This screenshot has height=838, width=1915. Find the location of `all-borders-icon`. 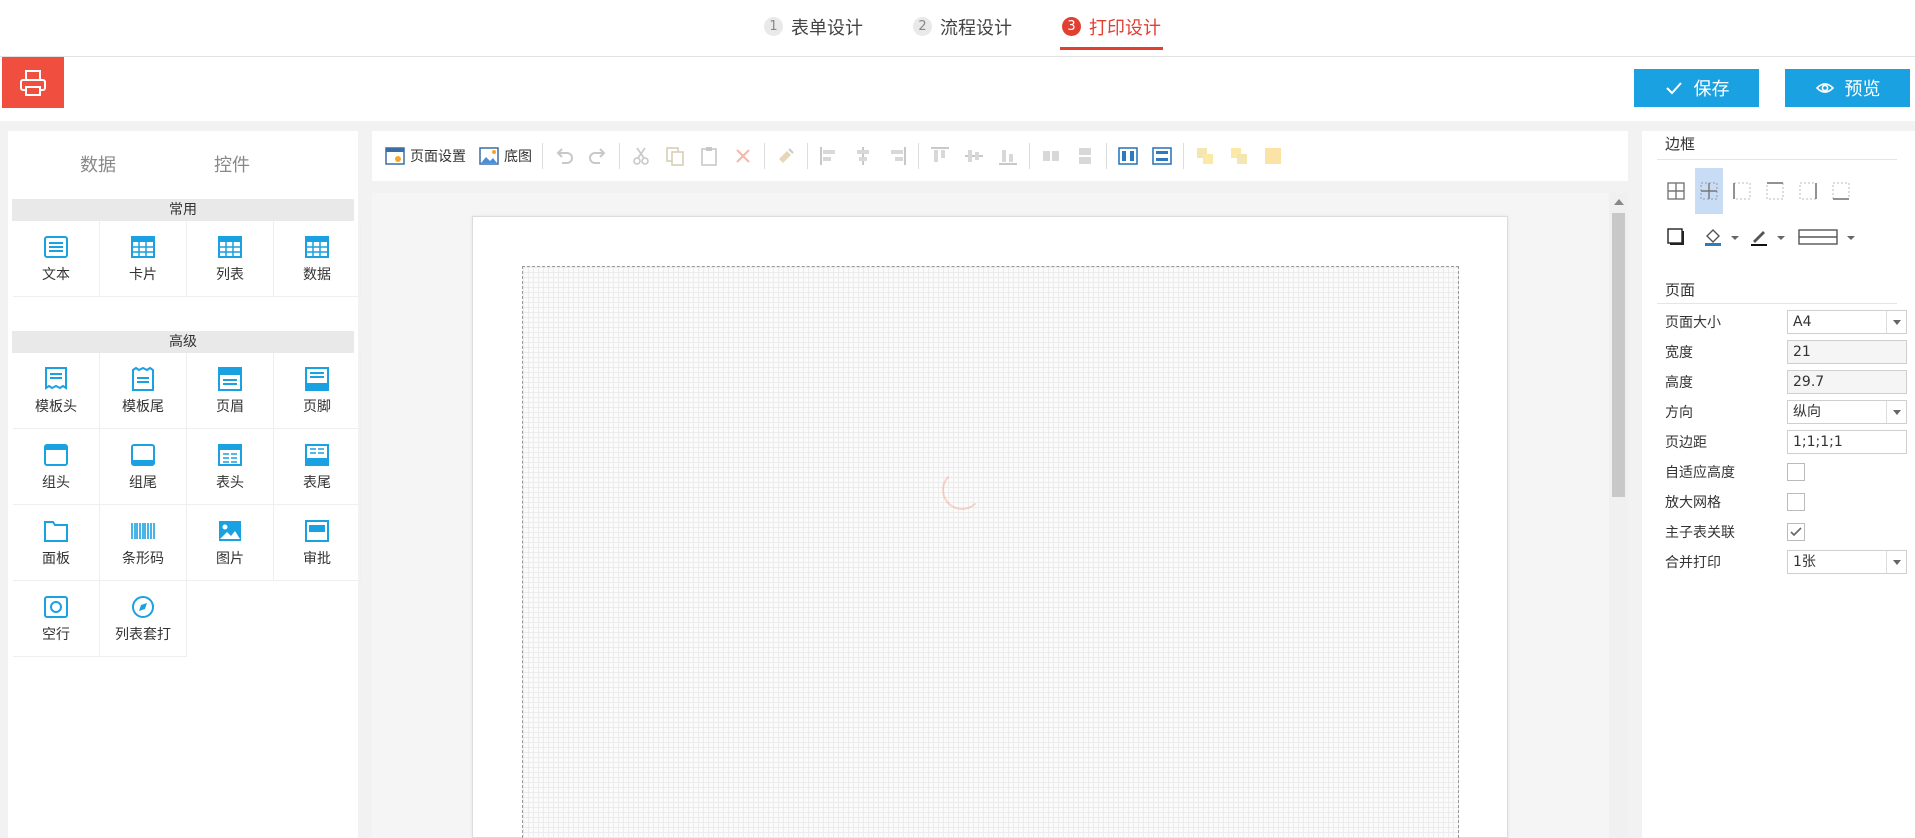

all-borders-icon is located at coordinates (1676, 191).